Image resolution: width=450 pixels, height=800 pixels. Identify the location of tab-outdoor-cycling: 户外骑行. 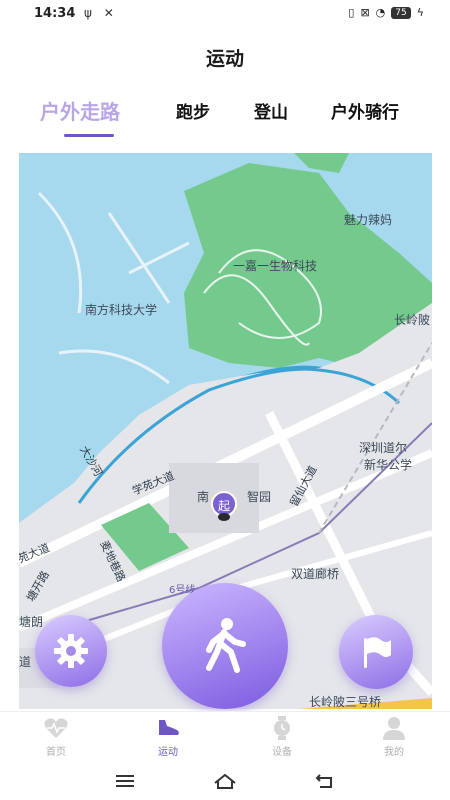
(365, 110).